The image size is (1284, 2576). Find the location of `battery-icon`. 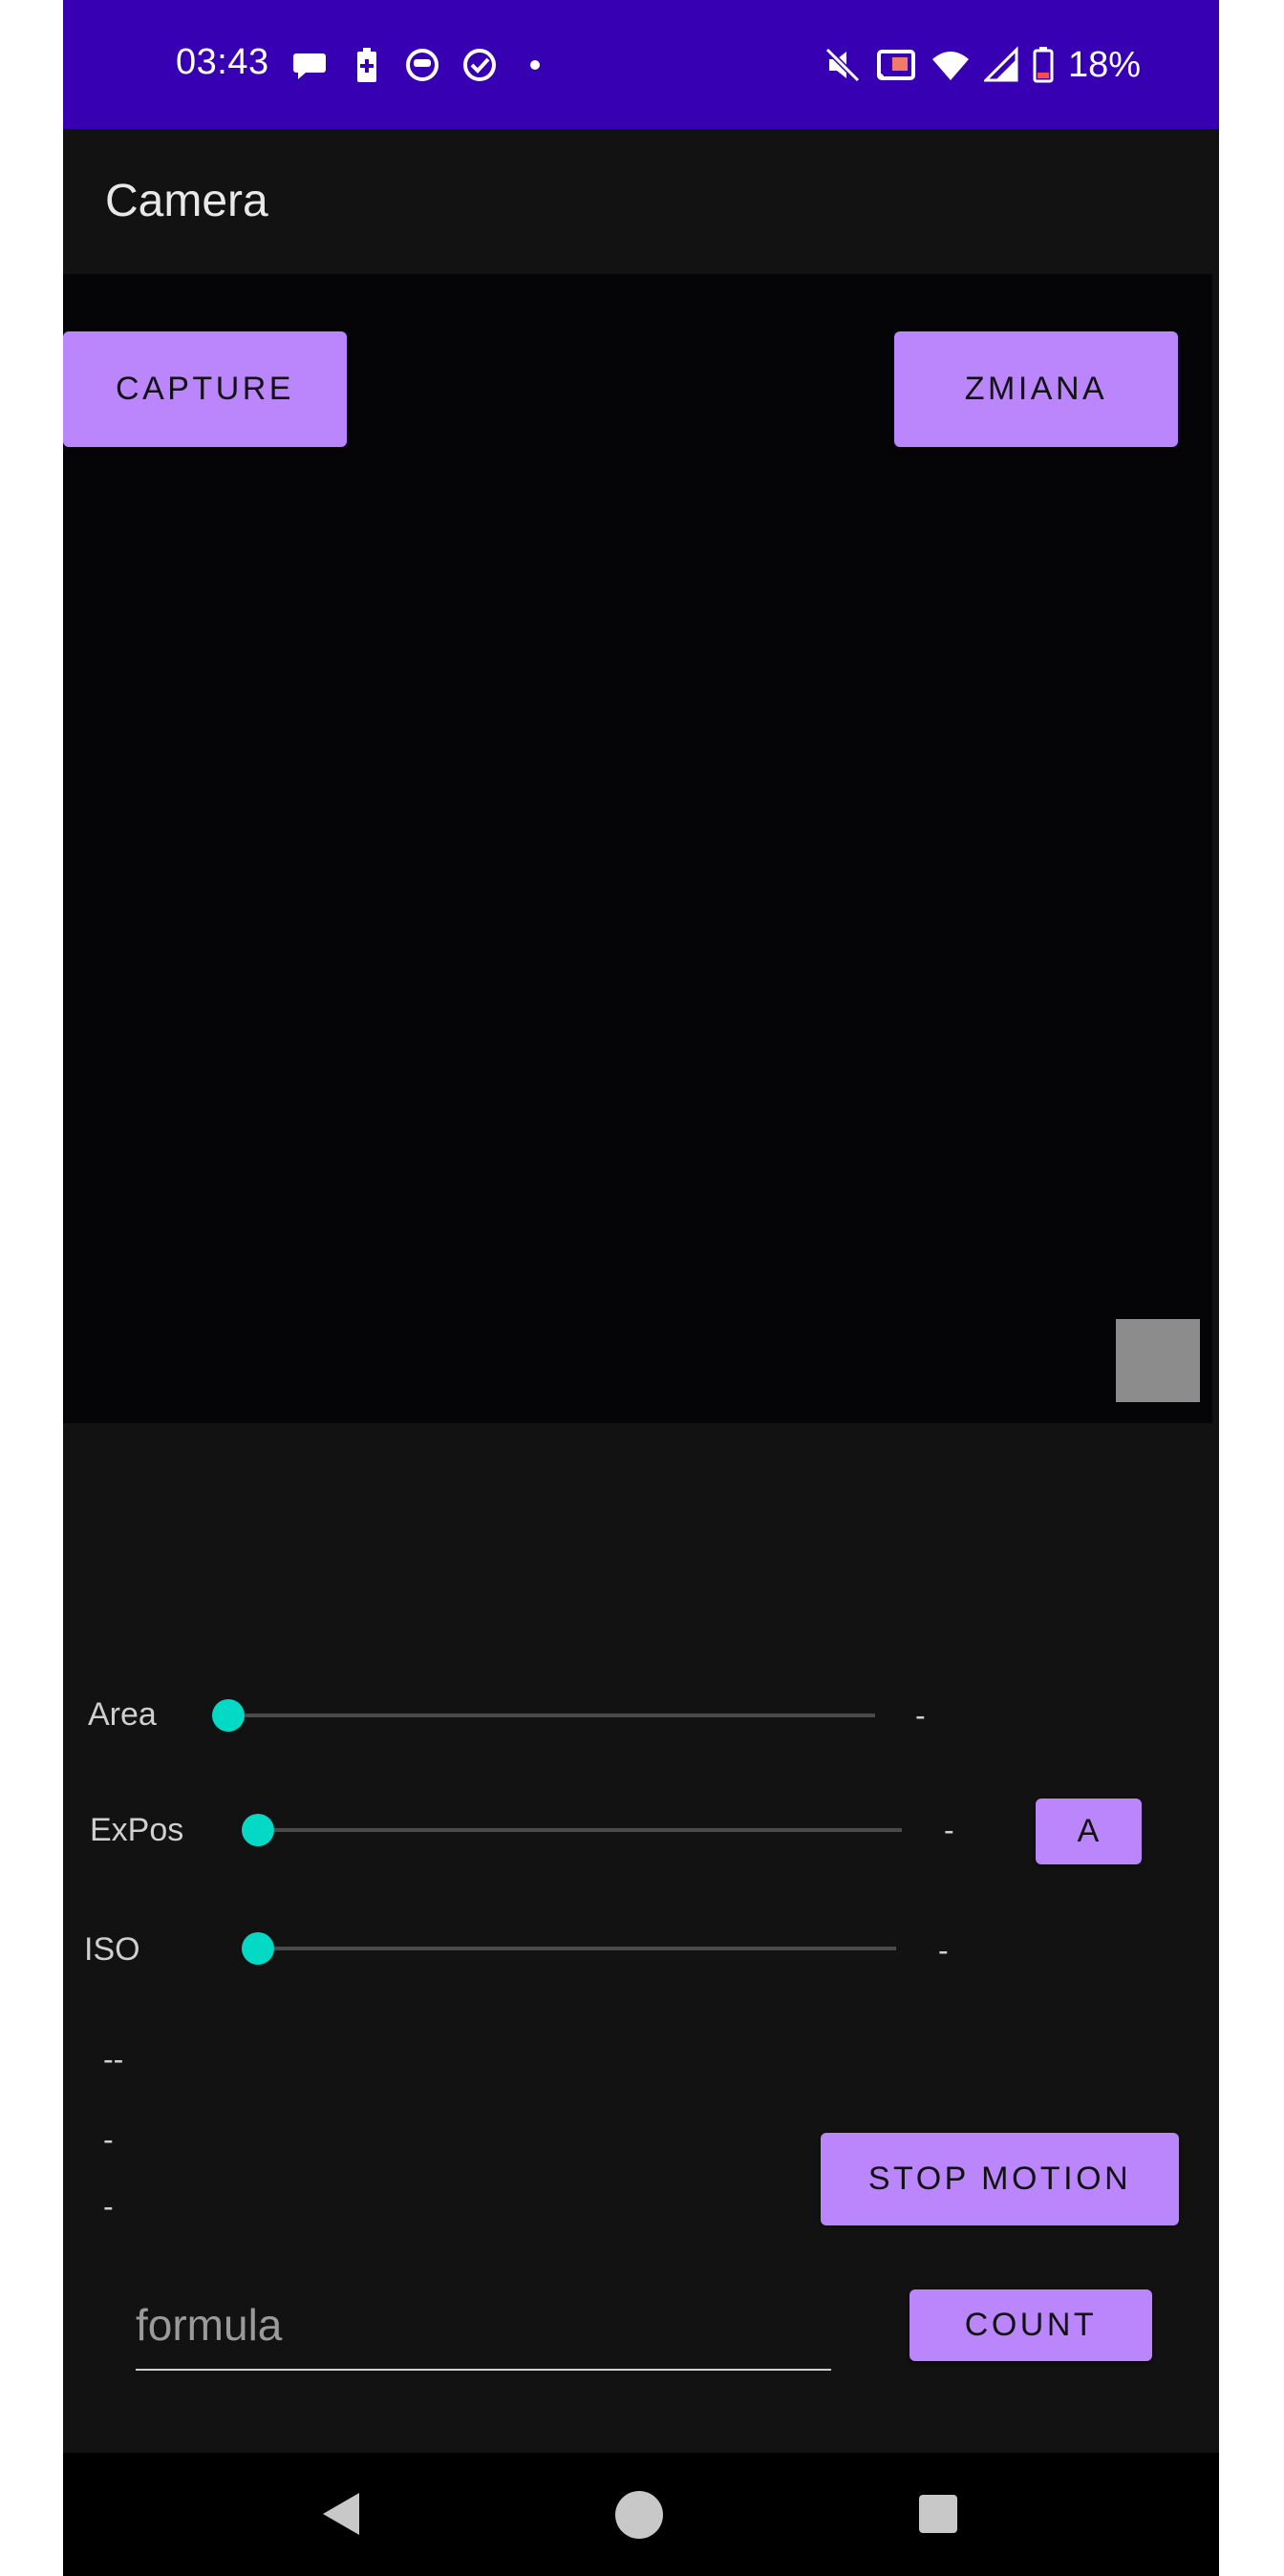

battery-icon is located at coordinates (1043, 65).